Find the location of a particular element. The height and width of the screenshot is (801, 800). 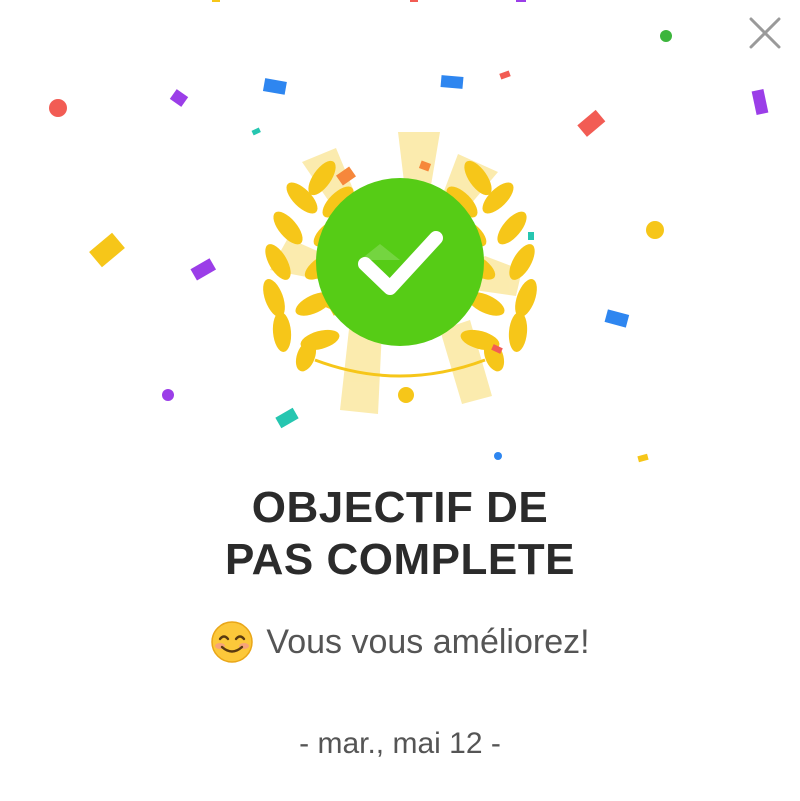

message-text: Vous vous améliorez! is located at coordinates (428, 642).